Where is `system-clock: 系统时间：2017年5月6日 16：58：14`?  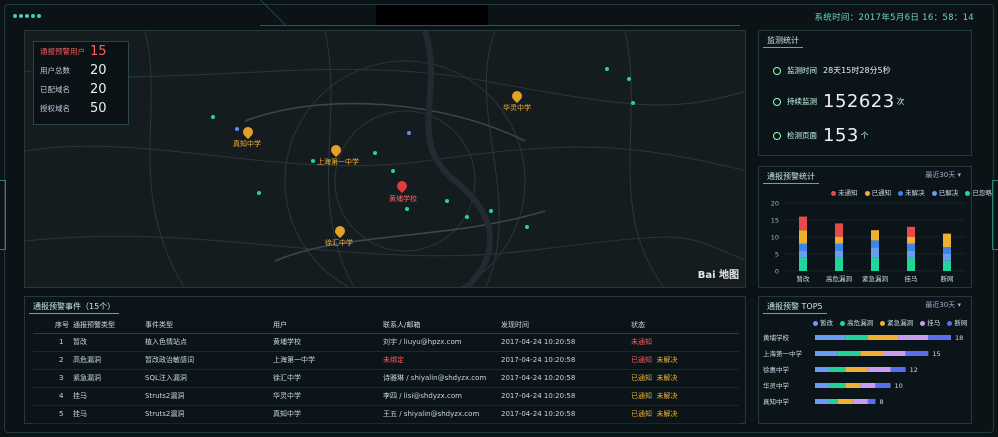
system-clock: 系统时间：2017年5月6日 16：58：14 is located at coordinates (894, 18).